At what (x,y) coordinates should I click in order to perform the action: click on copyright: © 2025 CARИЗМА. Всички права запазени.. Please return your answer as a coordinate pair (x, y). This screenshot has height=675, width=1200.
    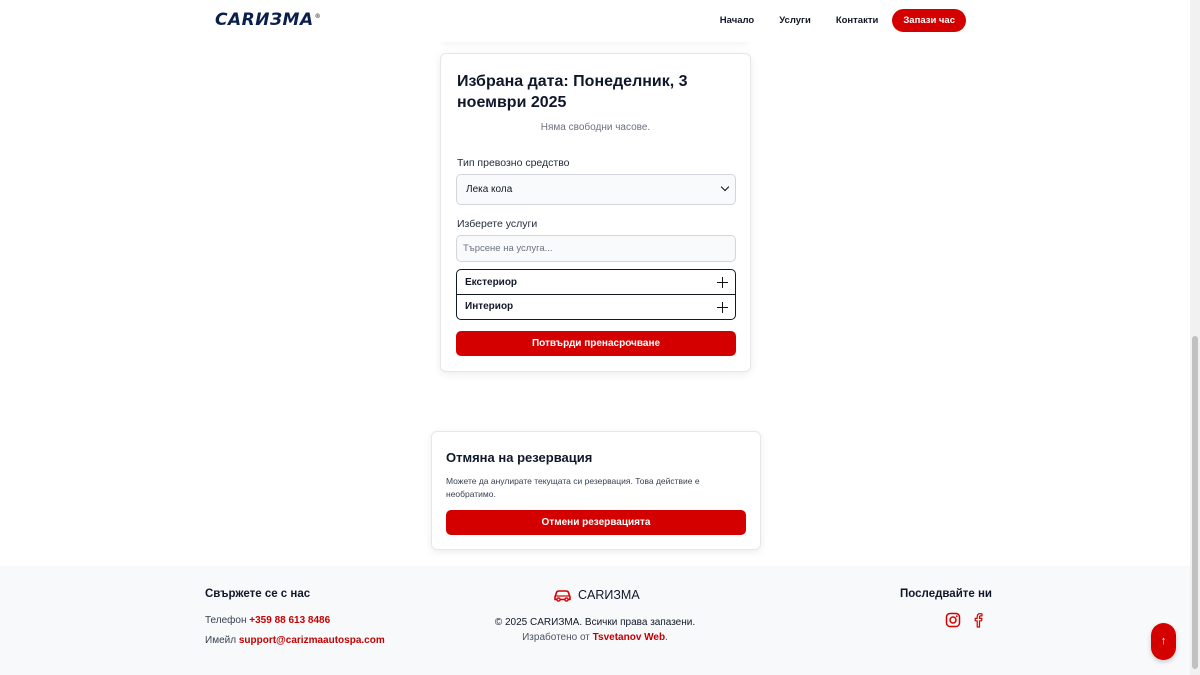
    Looking at the image, I should click on (595, 622).